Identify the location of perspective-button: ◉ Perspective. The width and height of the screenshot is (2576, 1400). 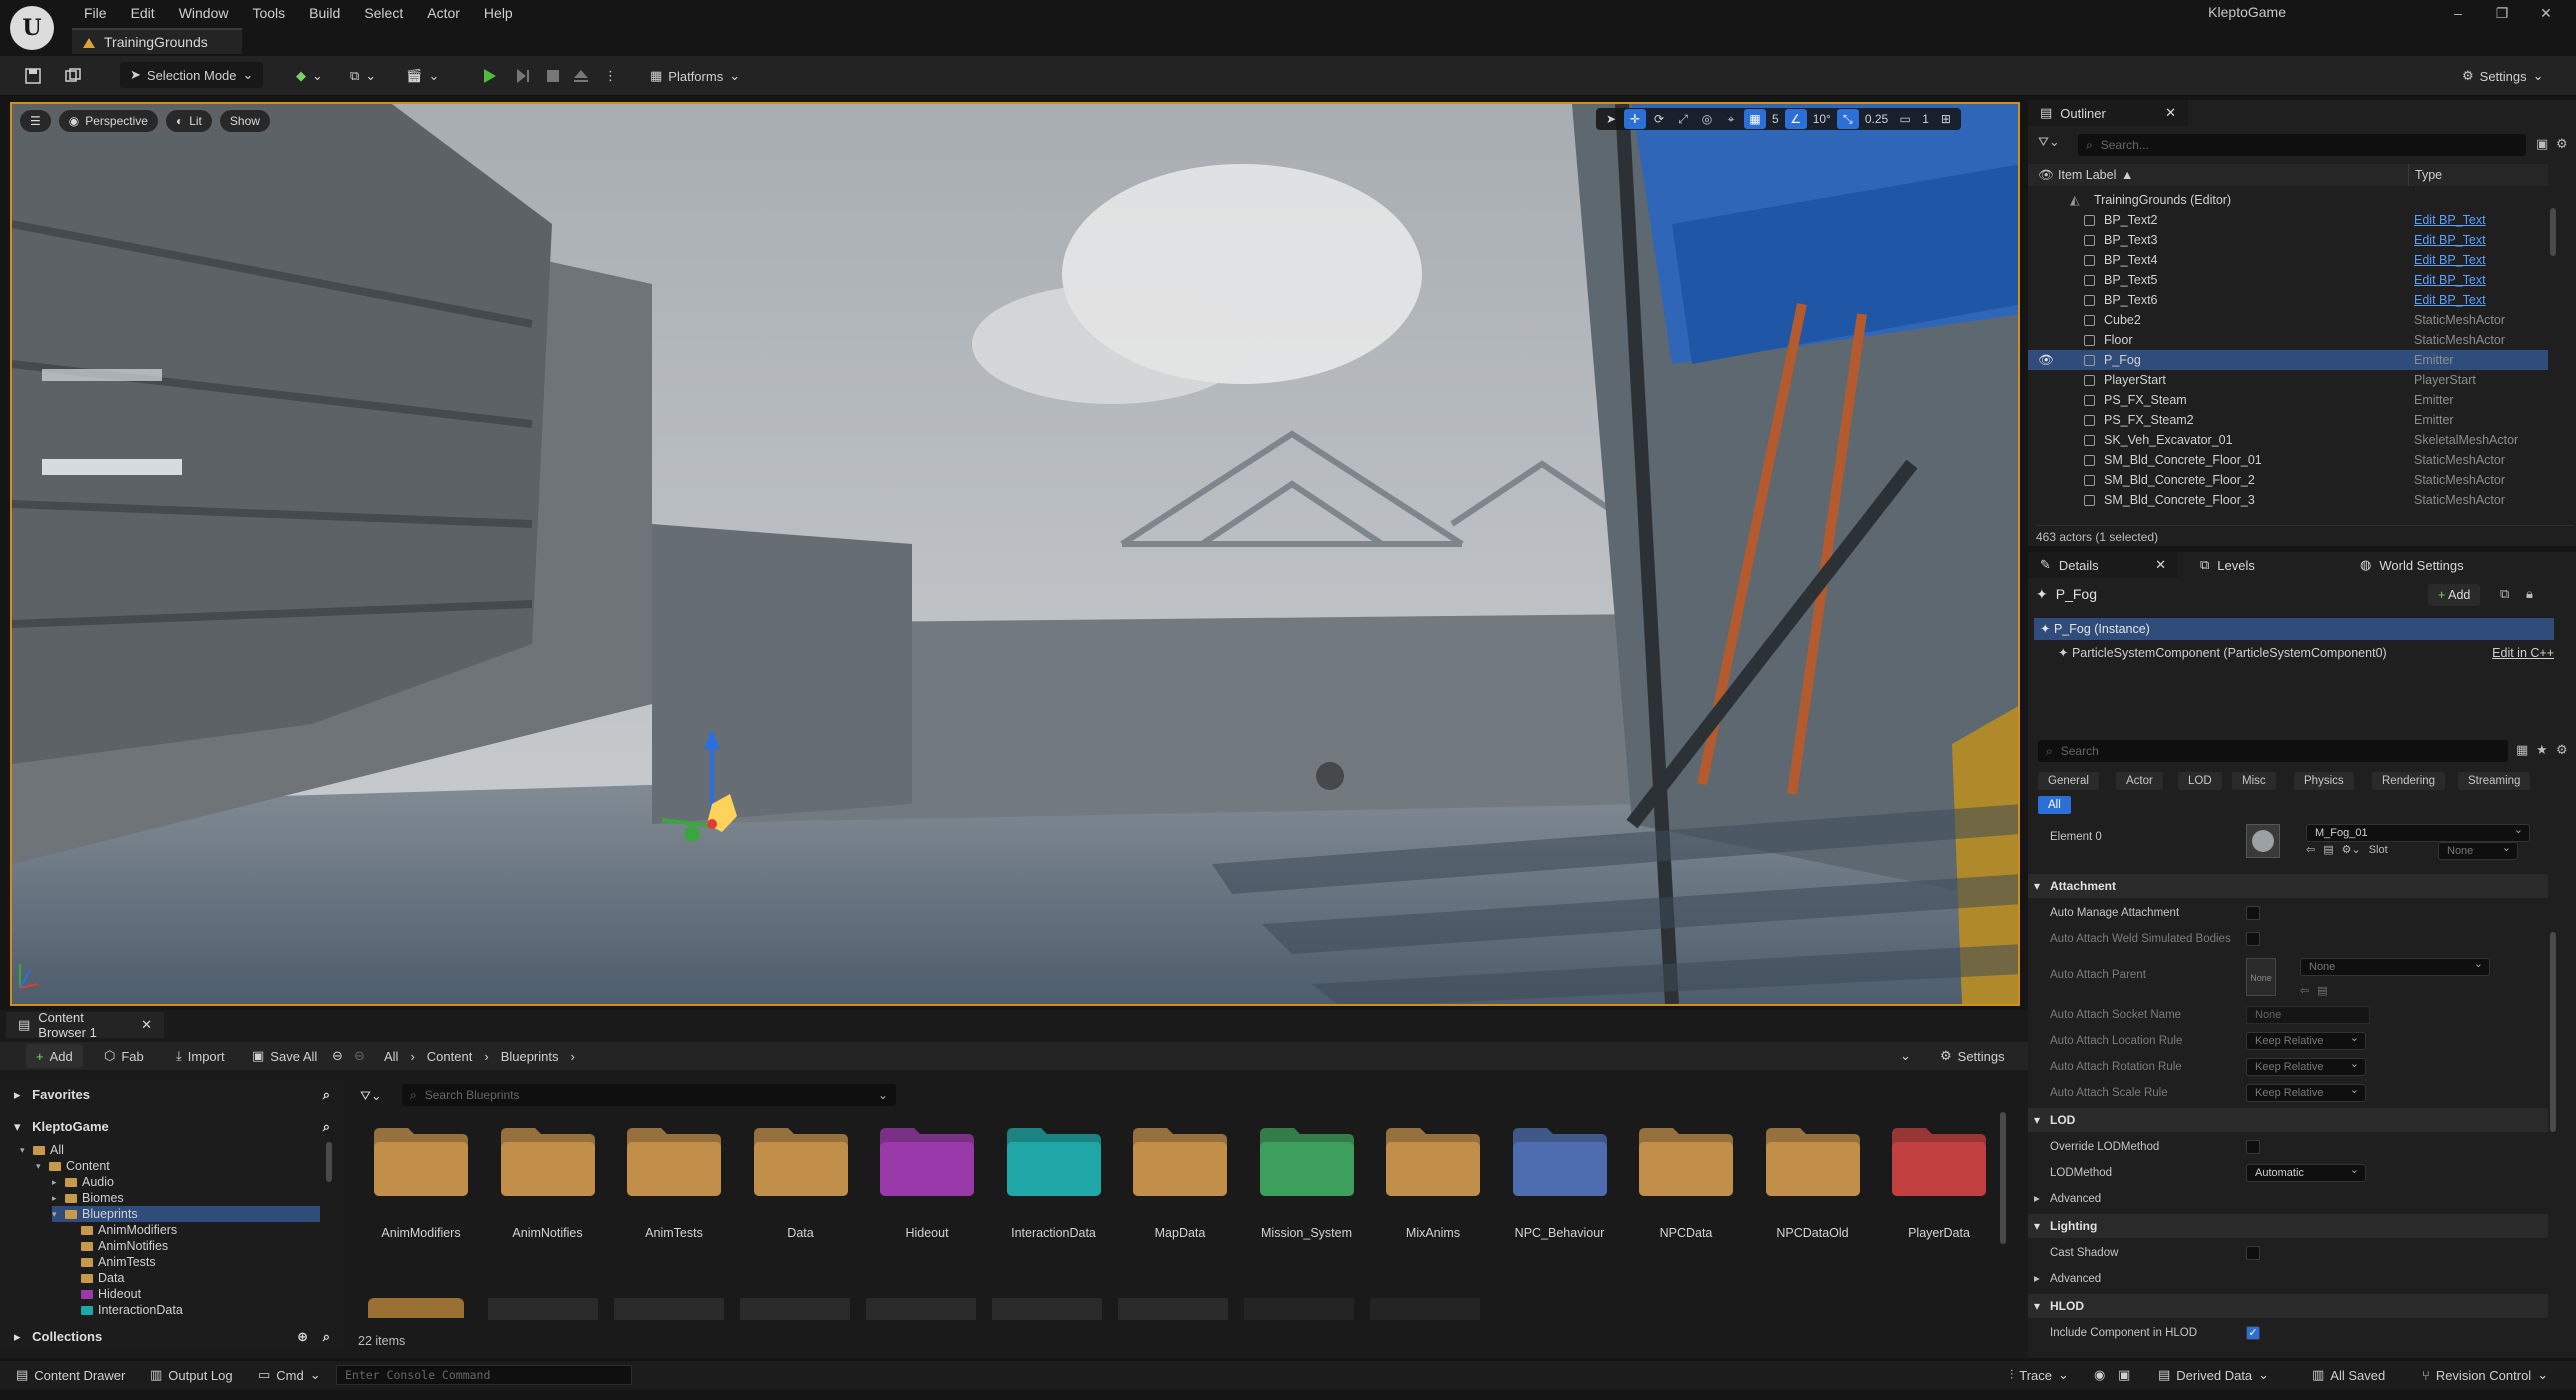
(108, 121).